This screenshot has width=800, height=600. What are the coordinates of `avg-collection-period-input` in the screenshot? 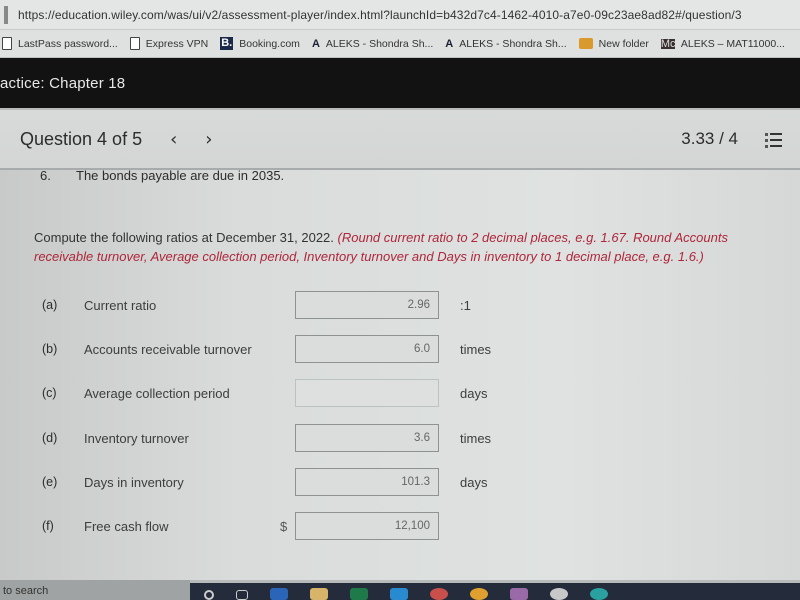 It's located at (367, 393).